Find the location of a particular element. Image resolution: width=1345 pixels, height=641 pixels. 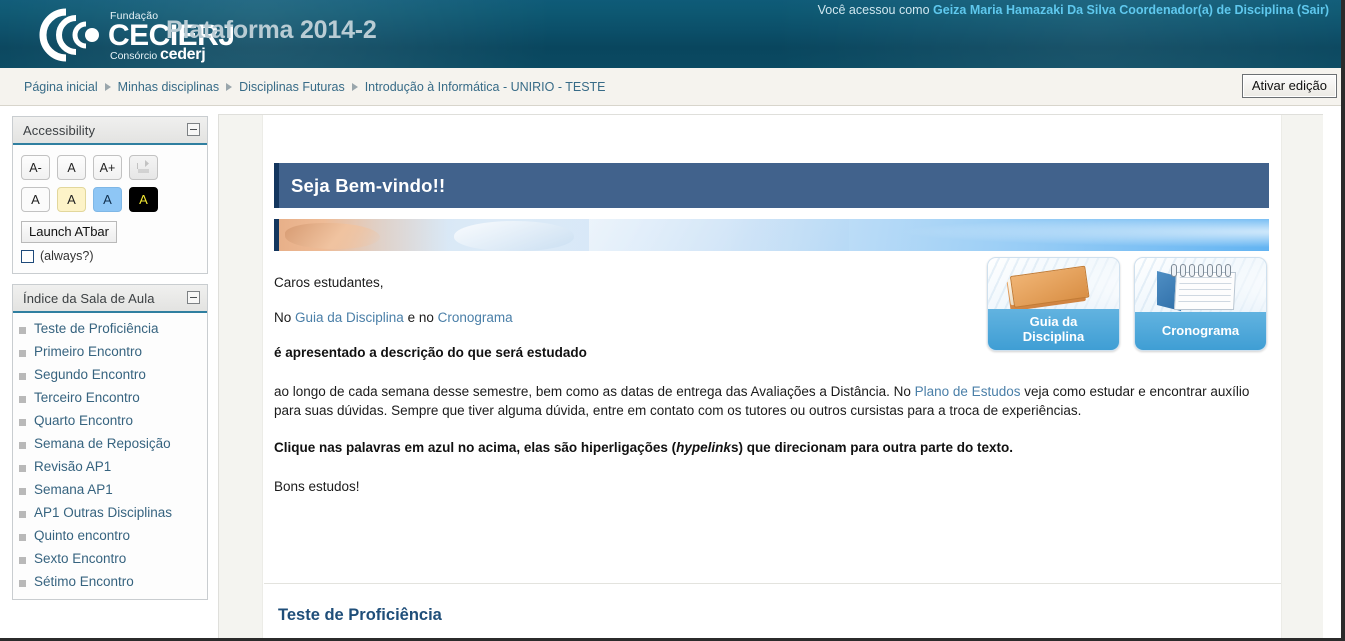

sidebar-item-semana-reposicao: Semana de Reposição is located at coordinates (102, 443).